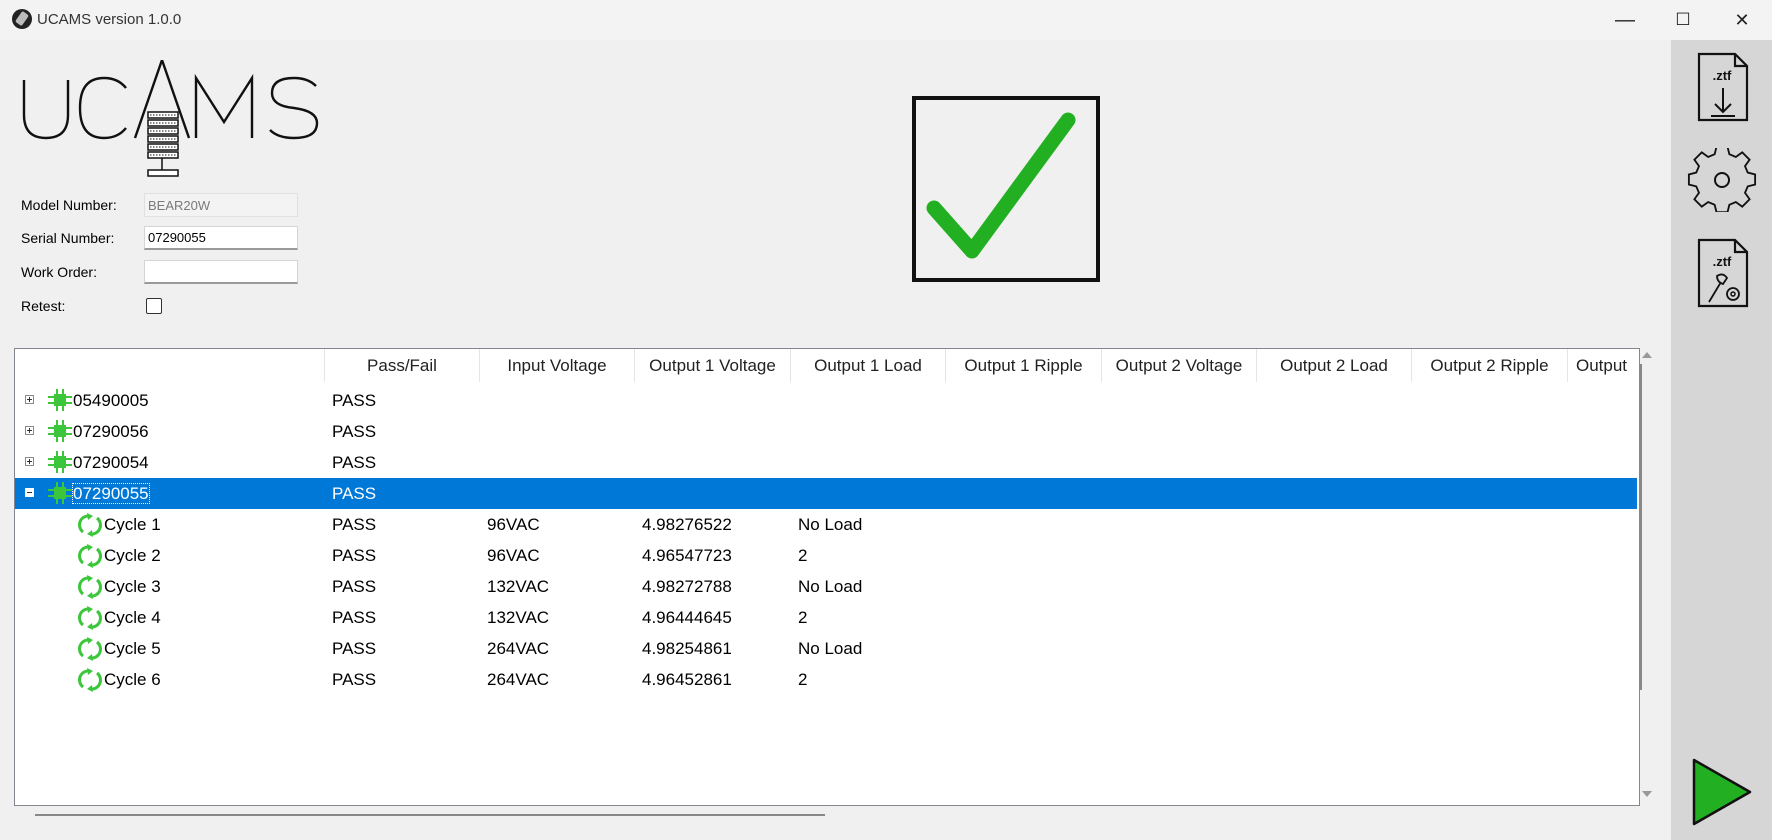 The width and height of the screenshot is (1772, 840). I want to click on unit-row-selected: 07290055 PASS, so click(826, 493).